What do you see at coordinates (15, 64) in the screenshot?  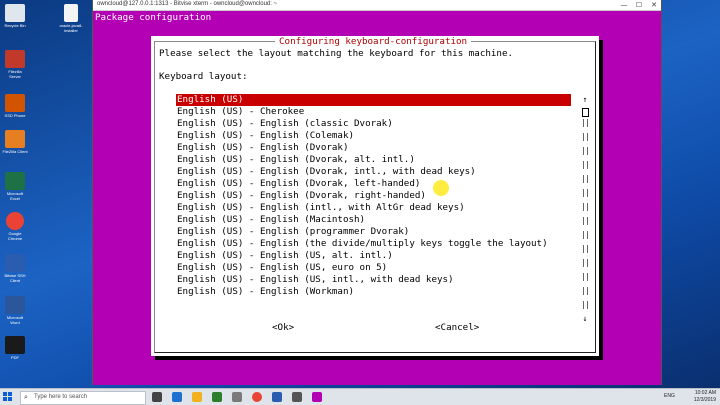 I see `filezilla-server-icon: Filezilla Server` at bounding box center [15, 64].